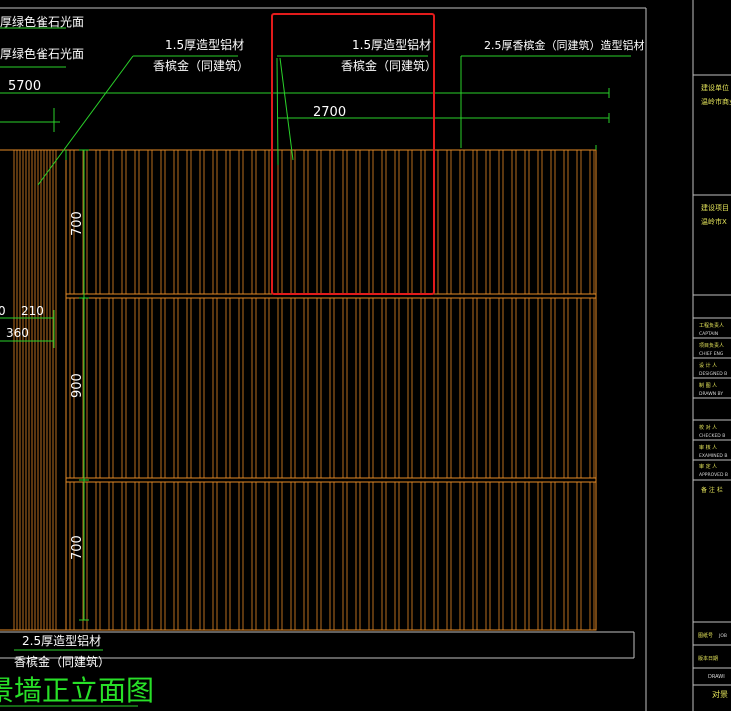  What do you see at coordinates (711, 394) in the screenshot?
I see `title-block-row: DRAWN BY` at bounding box center [711, 394].